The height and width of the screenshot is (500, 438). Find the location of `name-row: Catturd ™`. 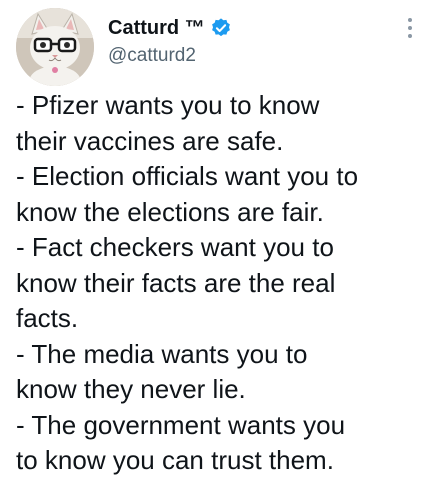

name-row: Catturd ™ is located at coordinates (170, 28).